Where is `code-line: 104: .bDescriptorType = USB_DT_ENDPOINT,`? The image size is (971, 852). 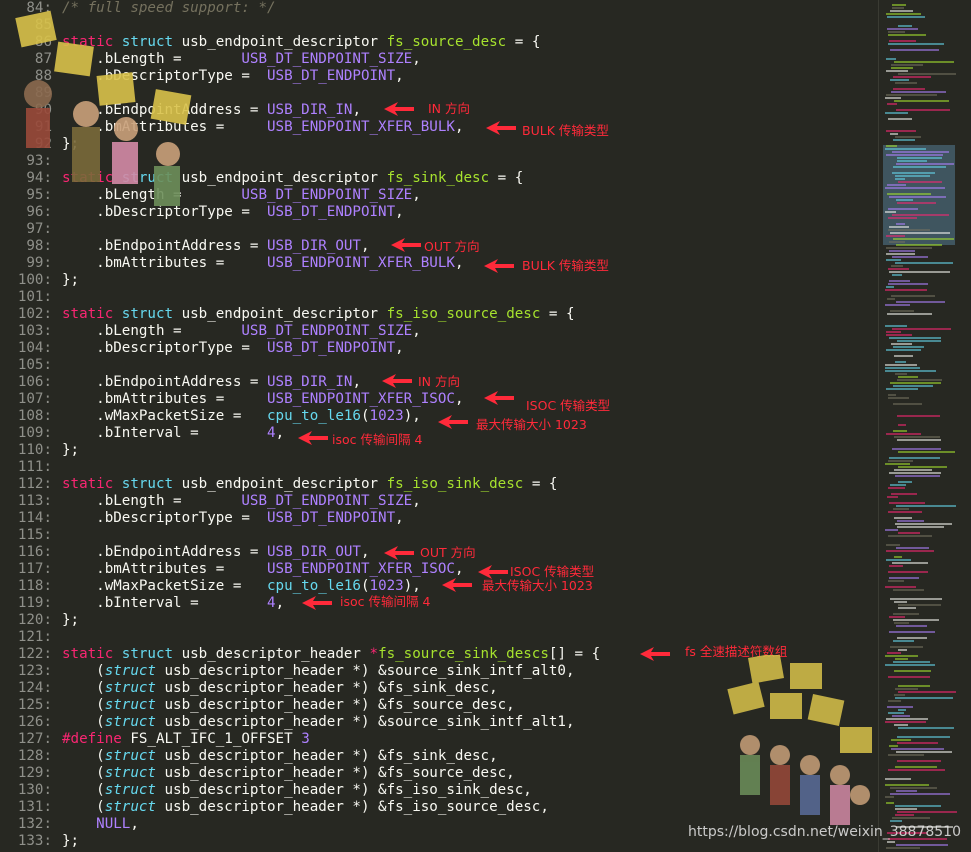 code-line: 104: .bDescriptorType = USB_DT_ENDPOINT, is located at coordinates (439, 348).